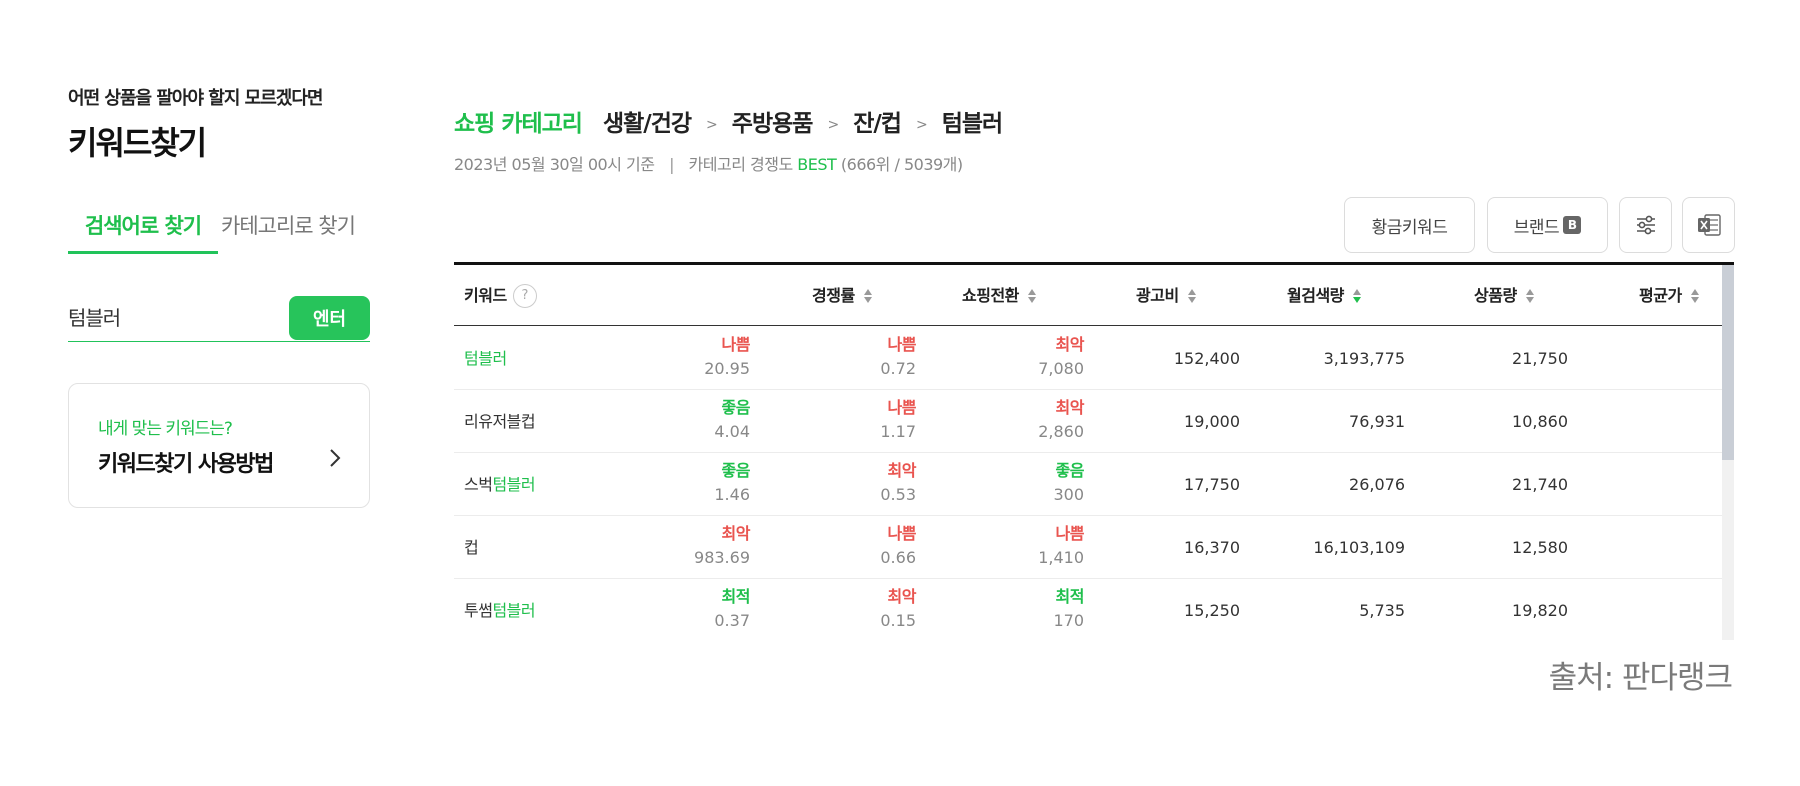 The width and height of the screenshot is (1800, 786). I want to click on excel-export-button, so click(1708, 225).